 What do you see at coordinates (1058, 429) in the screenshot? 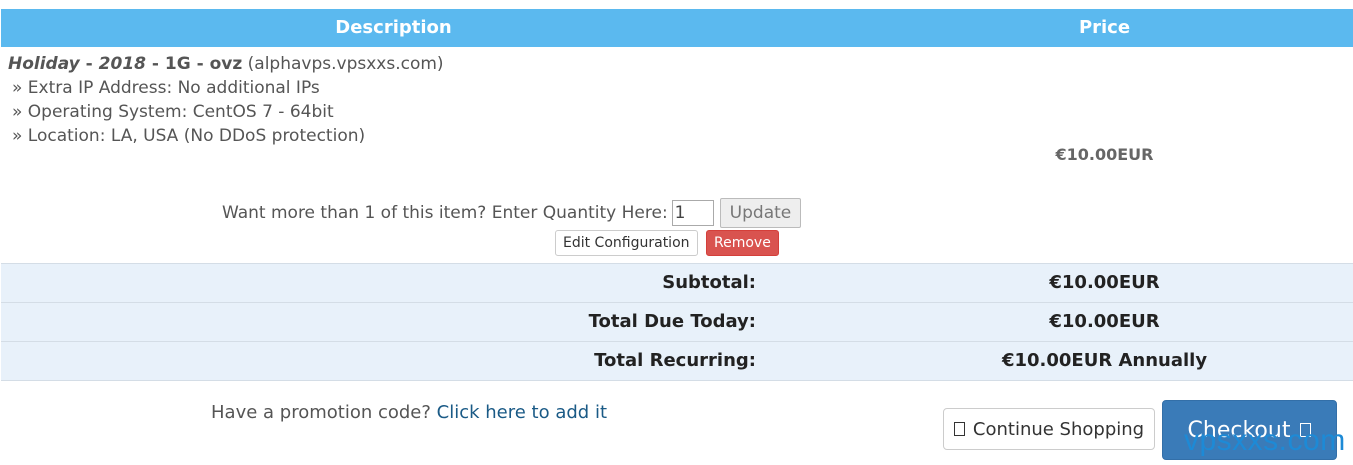
I see `continue-shopping-label: Continue Shopping` at bounding box center [1058, 429].